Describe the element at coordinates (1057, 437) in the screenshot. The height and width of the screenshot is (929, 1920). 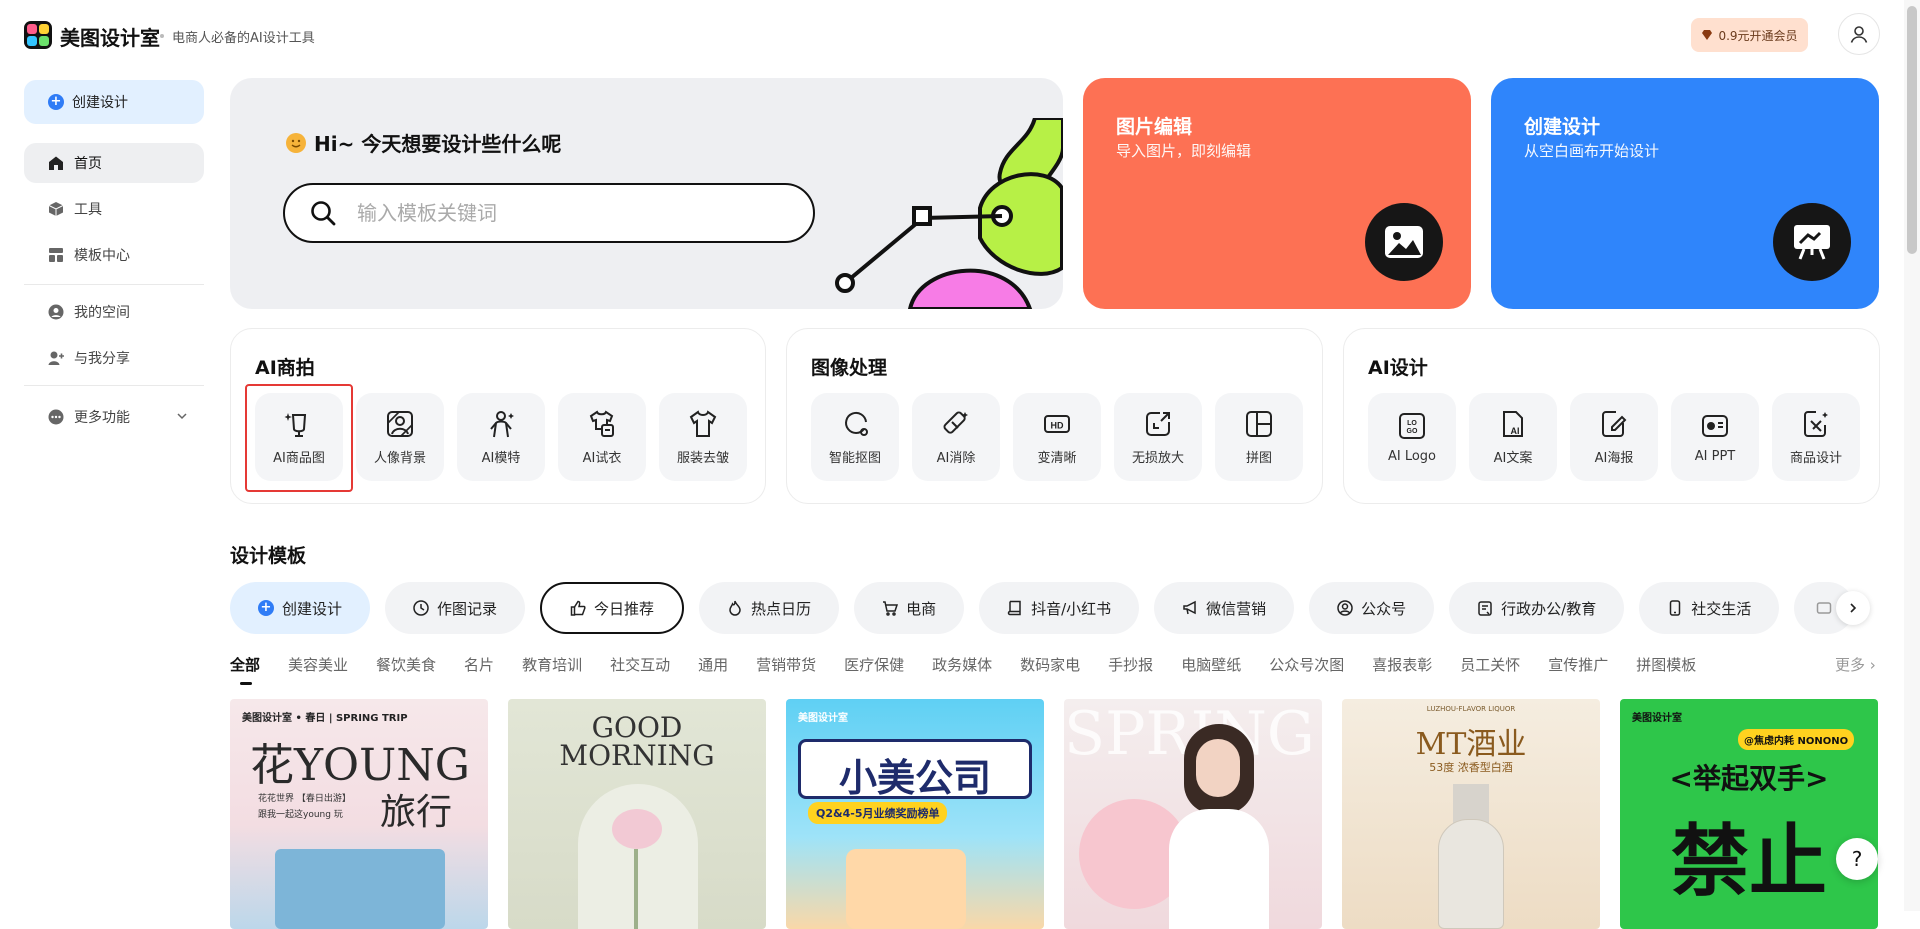
I see `tool-enhance: HD 变清晰` at that location.